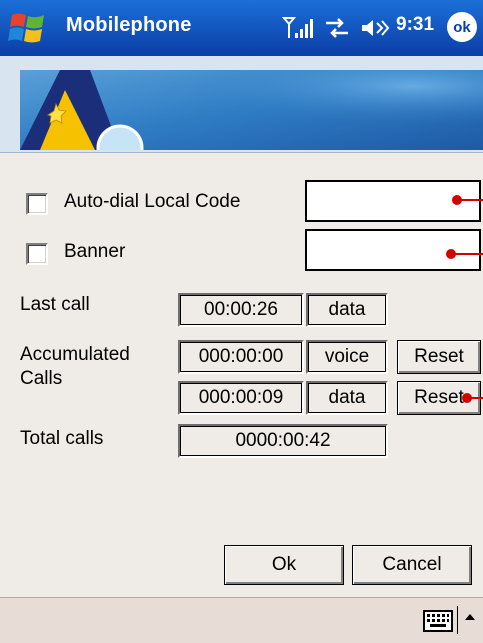 Image resolution: width=483 pixels, height=643 pixels. What do you see at coordinates (298, 28) in the screenshot?
I see `signal-strength-icon` at bounding box center [298, 28].